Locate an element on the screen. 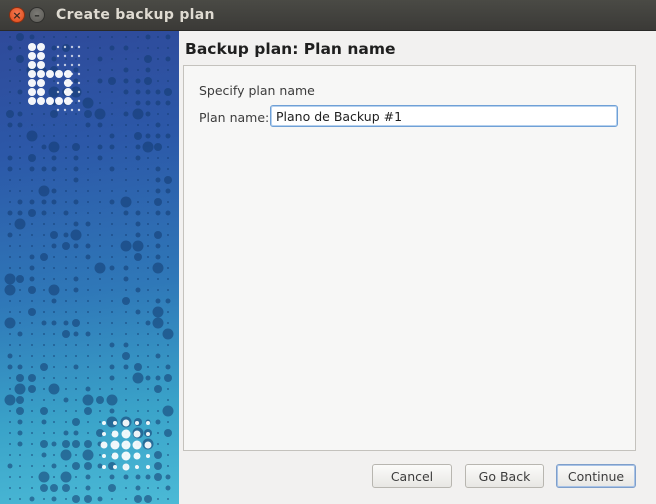  minimize-icon: – is located at coordinates (37, 15).